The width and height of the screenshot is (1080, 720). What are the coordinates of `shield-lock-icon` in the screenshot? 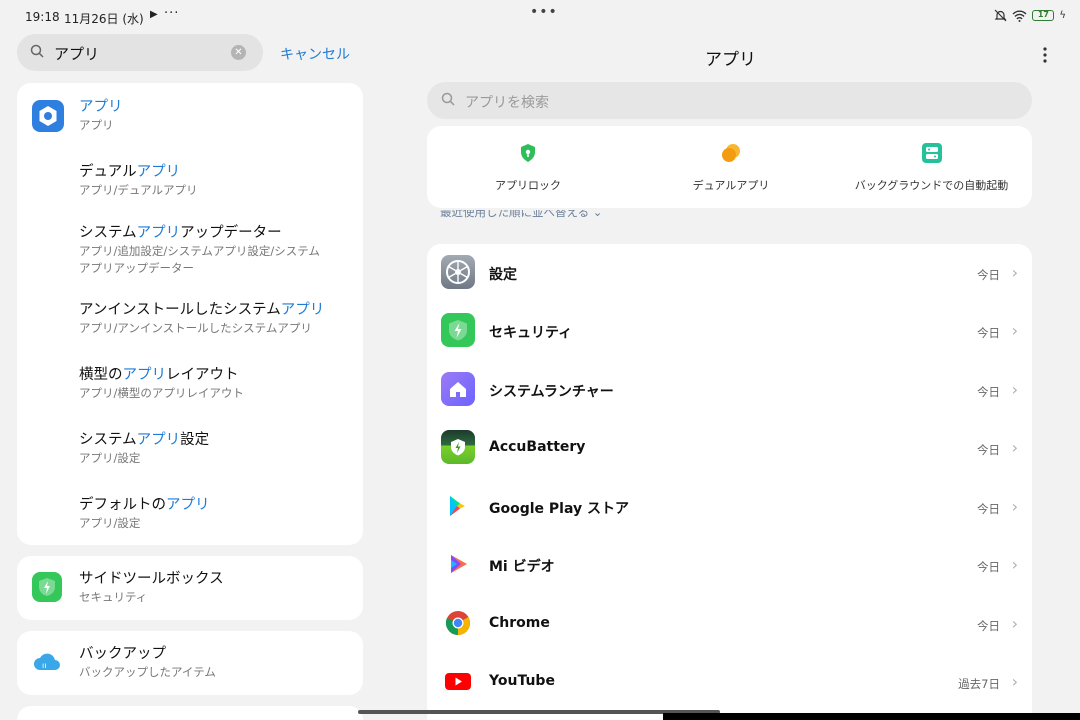 It's located at (528, 153).